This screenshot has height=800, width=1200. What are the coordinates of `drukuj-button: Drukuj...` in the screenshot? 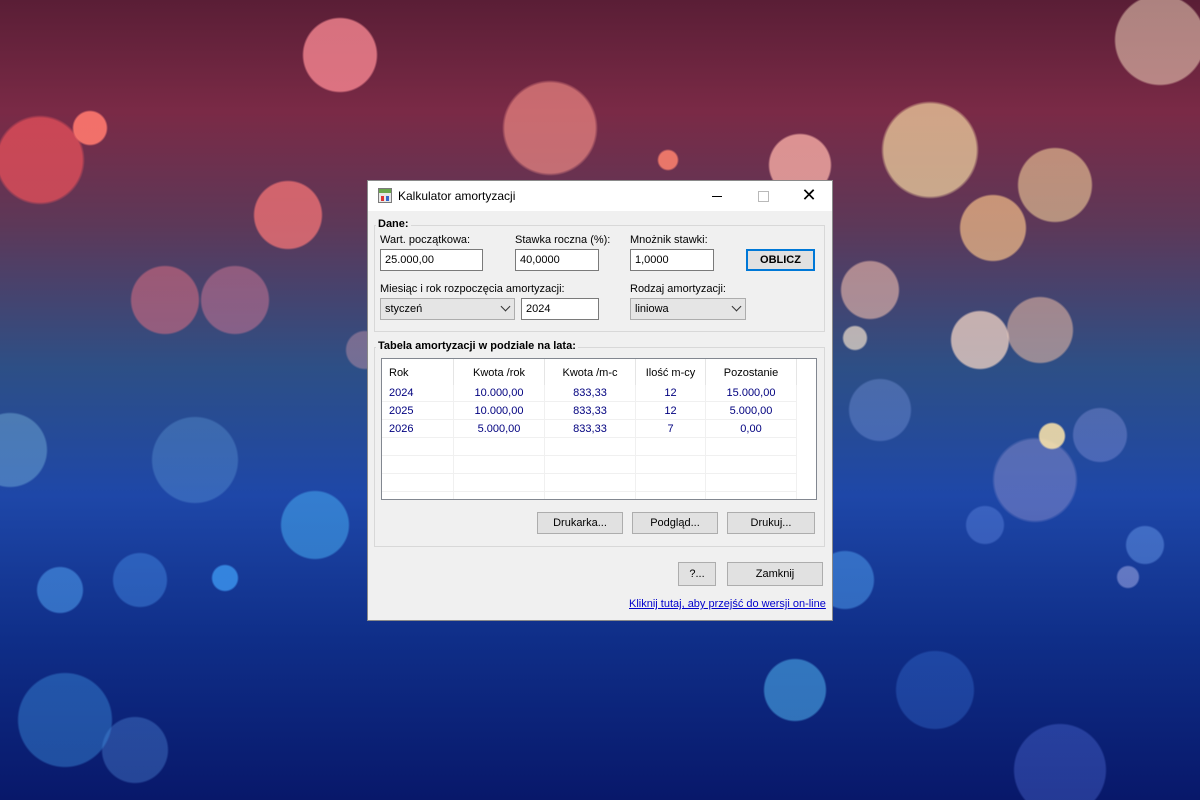 It's located at (771, 523).